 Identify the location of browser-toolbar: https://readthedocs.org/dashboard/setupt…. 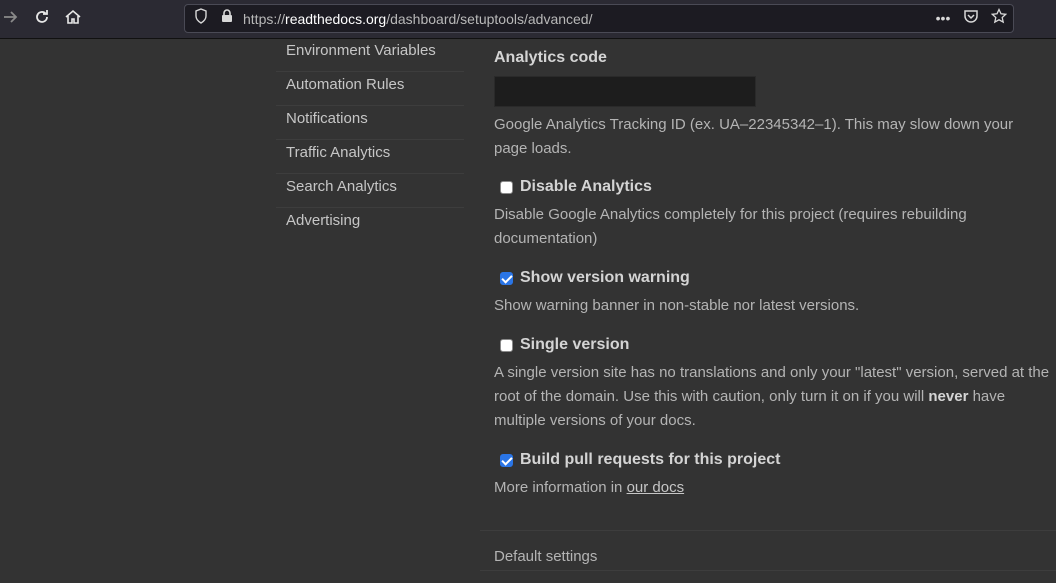
(528, 19).